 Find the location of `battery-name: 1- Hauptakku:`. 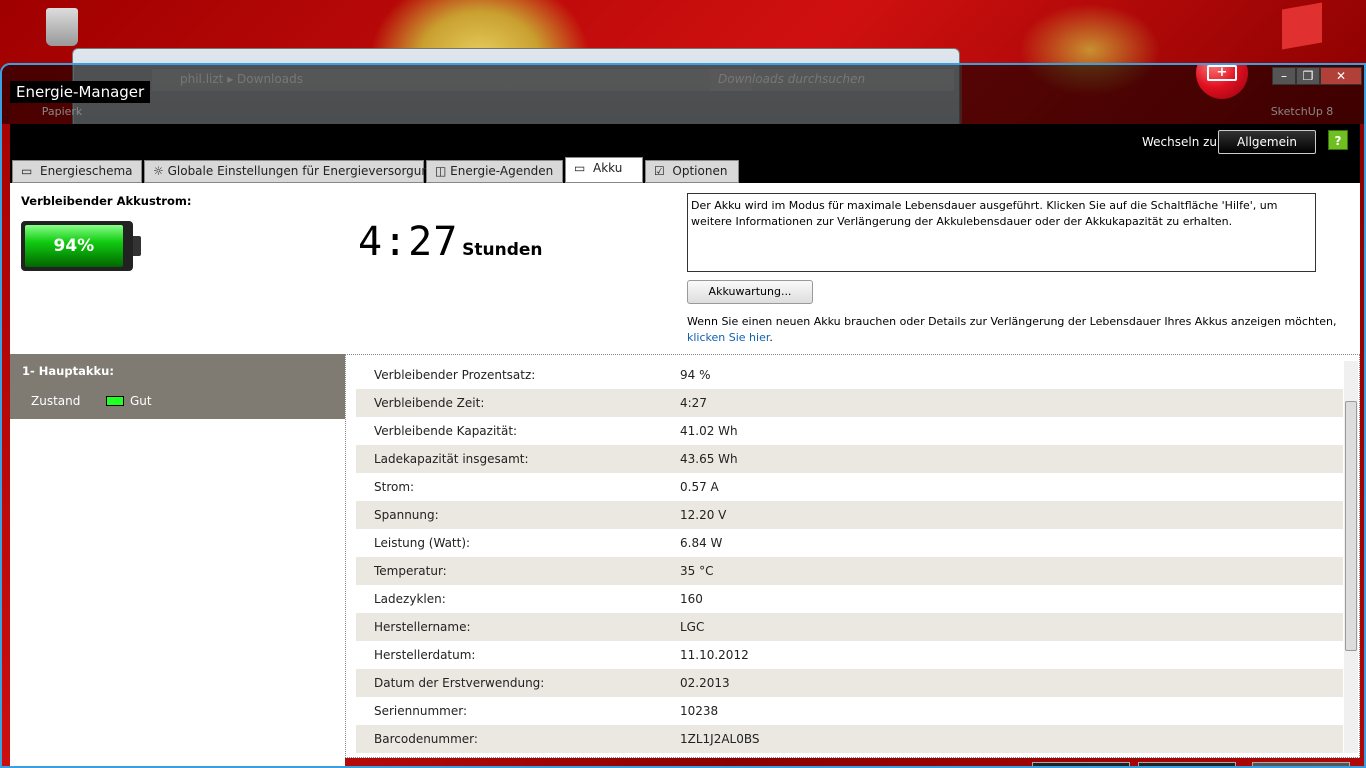

battery-name: 1- Hauptakku: is located at coordinates (68, 371).